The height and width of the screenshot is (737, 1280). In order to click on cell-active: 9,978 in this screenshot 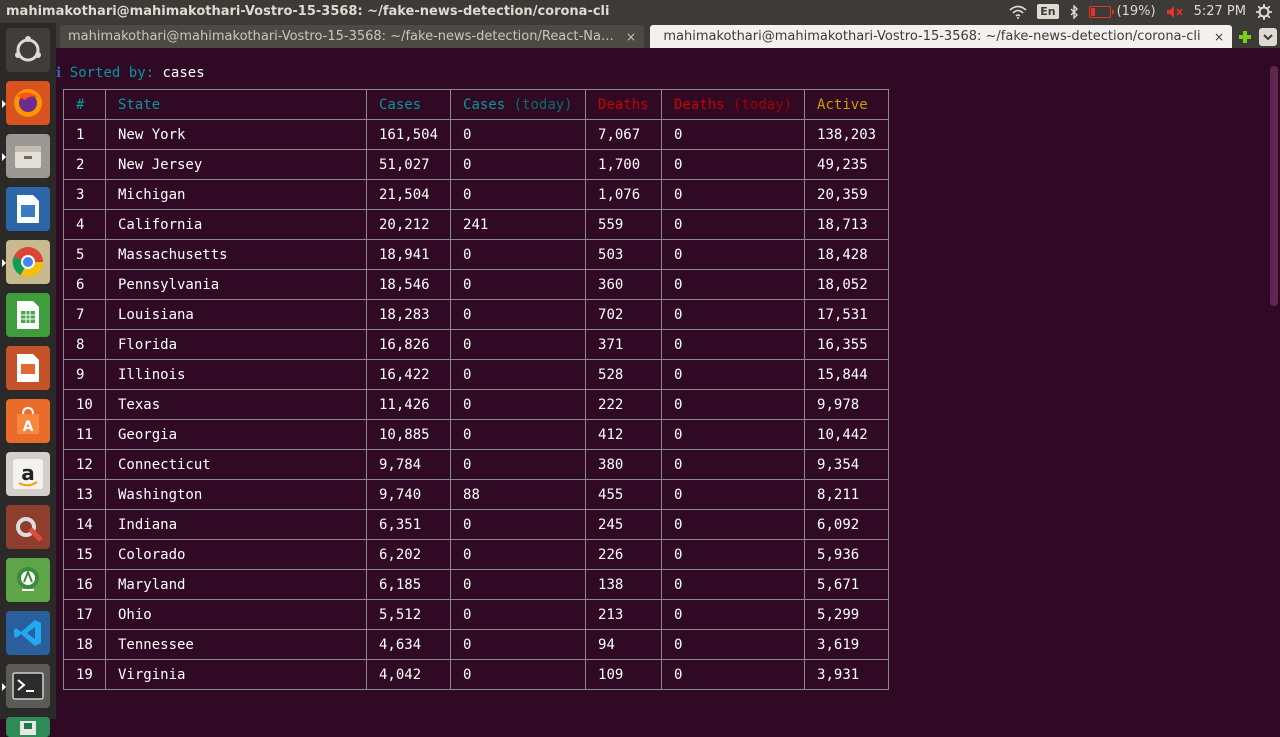, I will do `click(847, 404)`.